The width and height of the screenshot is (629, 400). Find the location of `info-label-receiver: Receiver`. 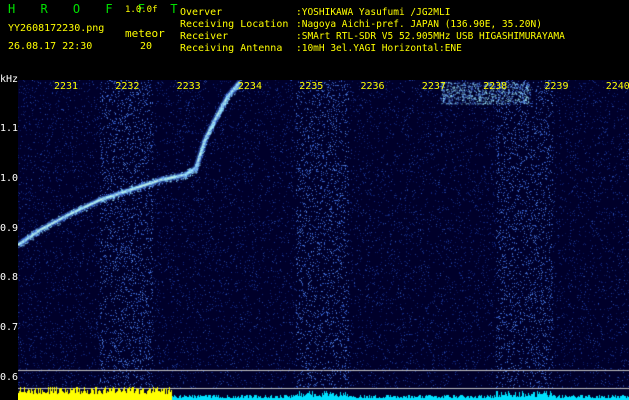

info-label-receiver: Receiver is located at coordinates (204, 36).